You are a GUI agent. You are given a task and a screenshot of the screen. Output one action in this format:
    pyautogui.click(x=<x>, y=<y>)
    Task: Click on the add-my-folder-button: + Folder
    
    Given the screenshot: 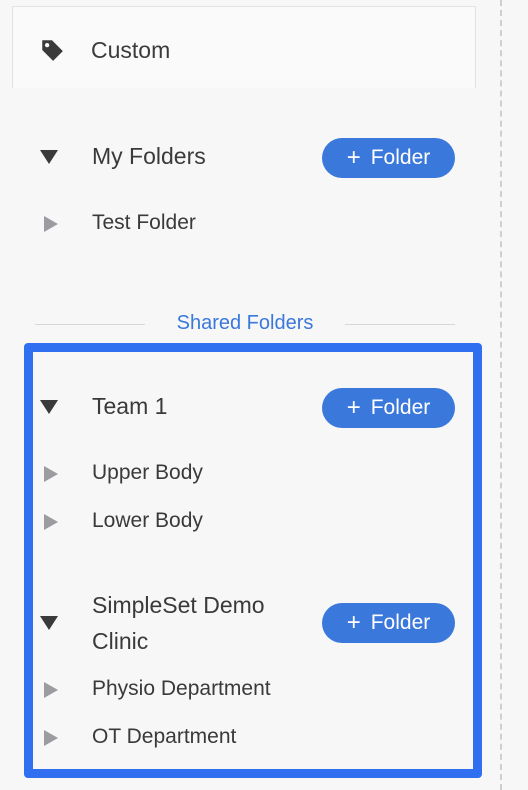 What is the action you would take?
    pyautogui.click(x=388, y=158)
    